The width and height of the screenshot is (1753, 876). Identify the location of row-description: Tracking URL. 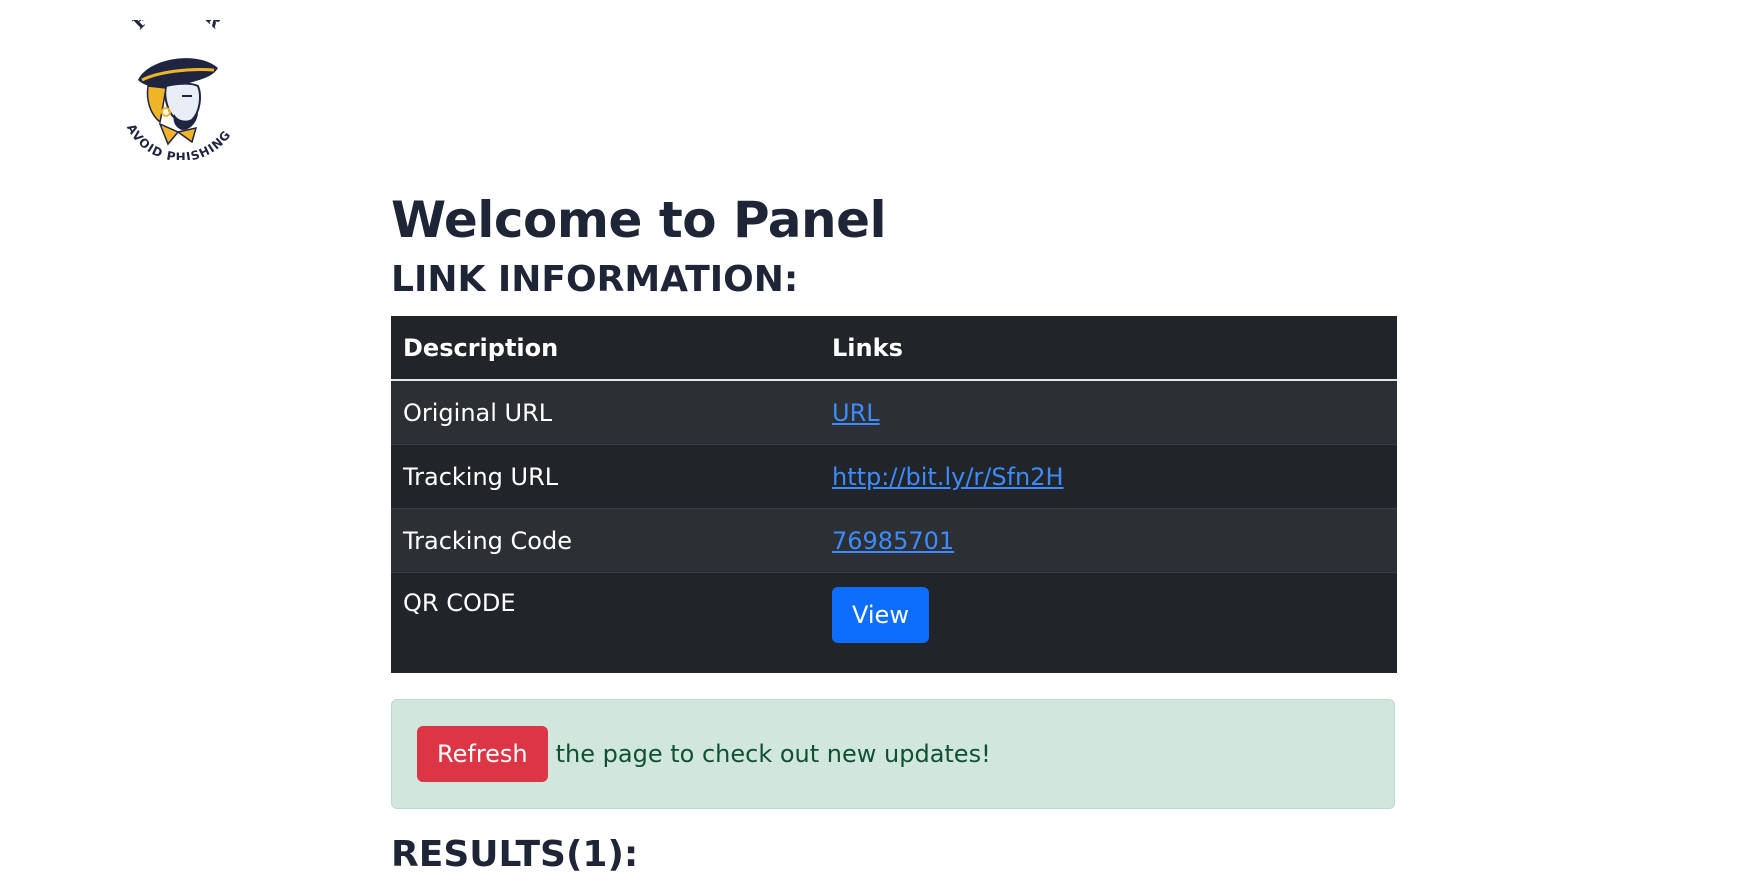
(605, 476).